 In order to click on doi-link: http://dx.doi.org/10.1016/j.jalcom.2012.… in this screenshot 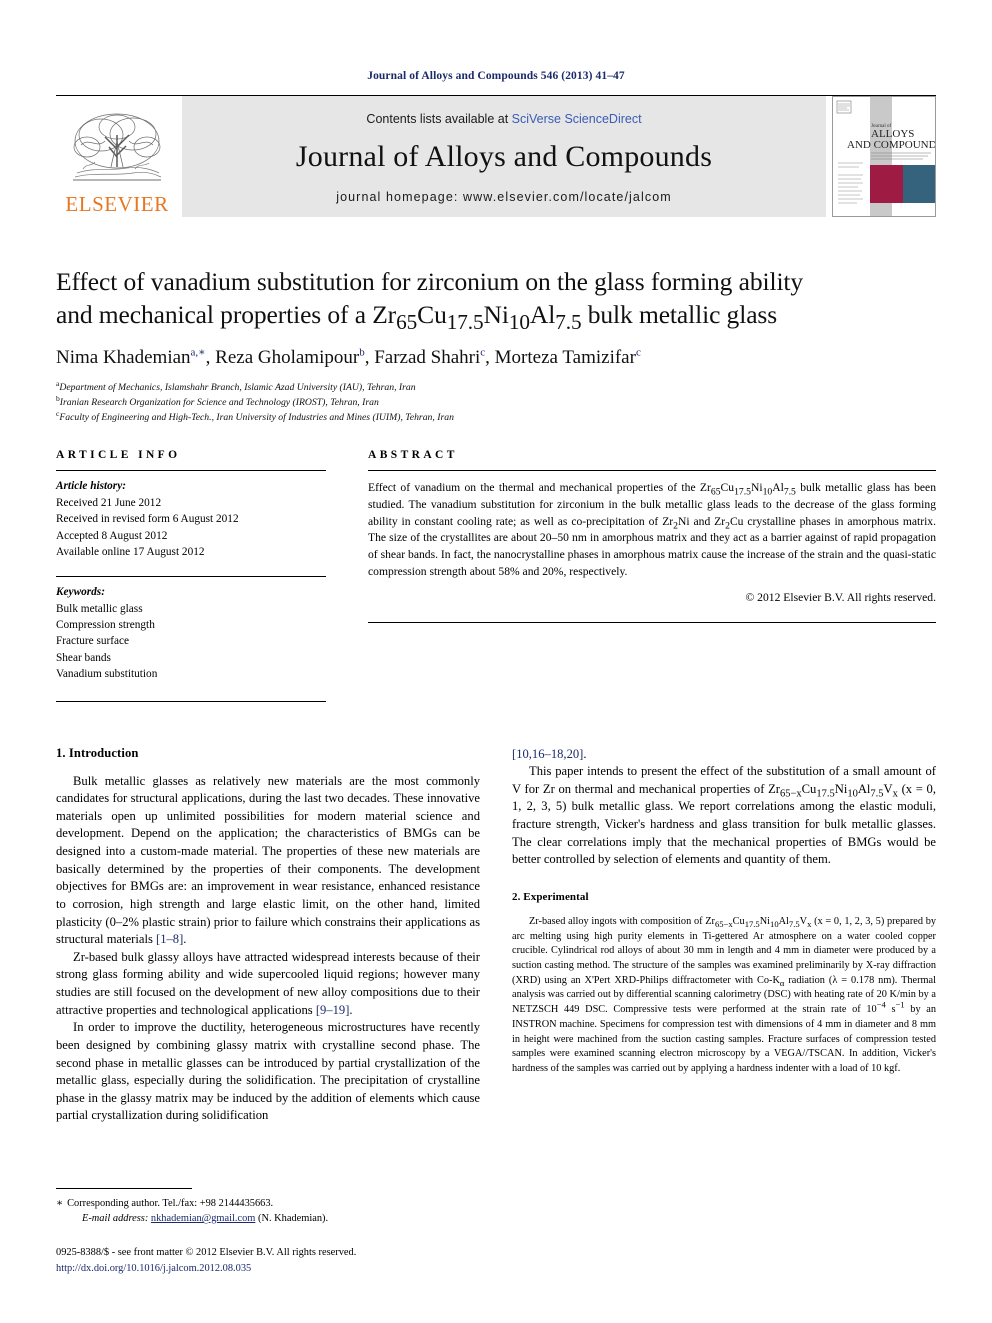, I will do `click(266, 1269)`.